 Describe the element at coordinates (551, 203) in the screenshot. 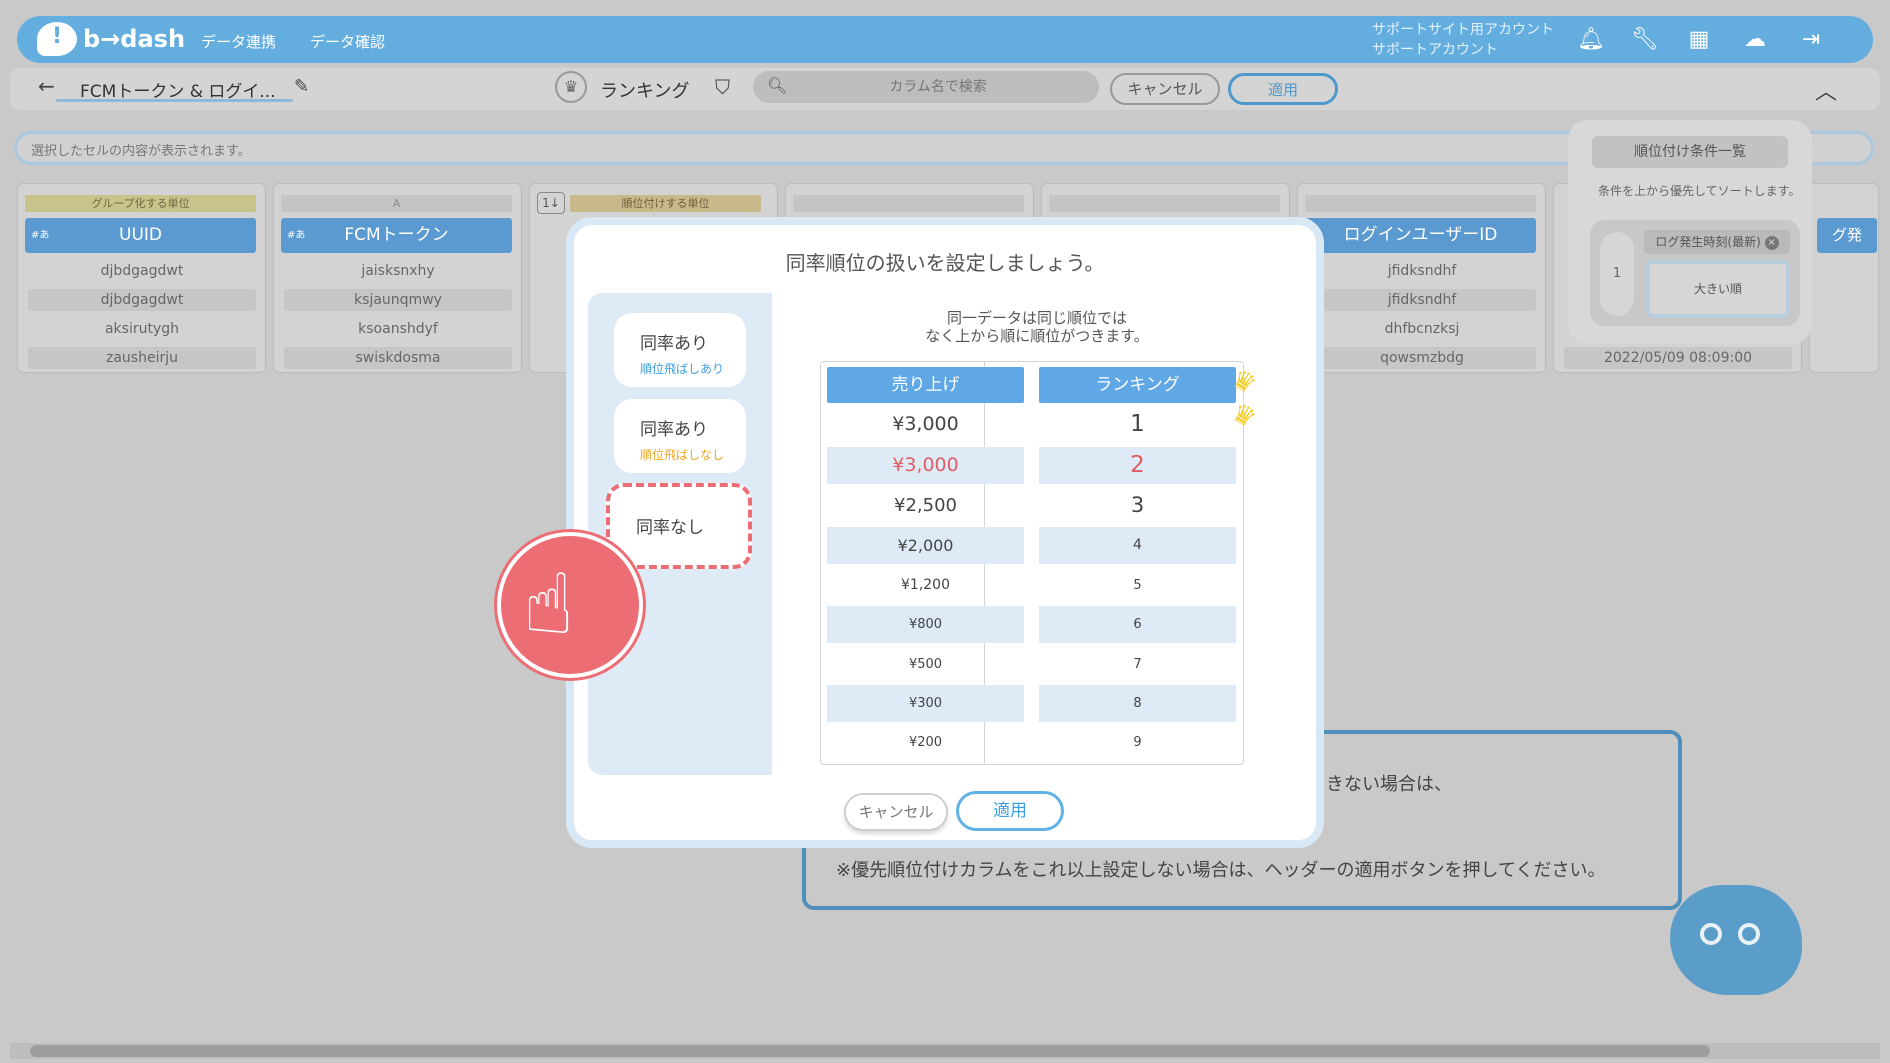

I see `sort-order-badge: 1↓` at that location.